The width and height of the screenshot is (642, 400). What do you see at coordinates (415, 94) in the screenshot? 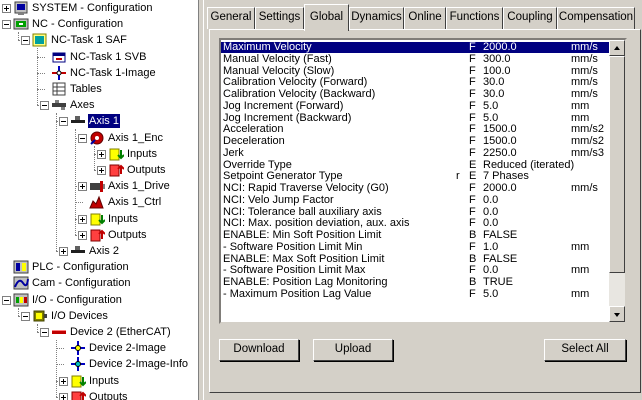
I see `parameter-row: Calibration Velocity (Backward) F 30.0 mm/s` at bounding box center [415, 94].